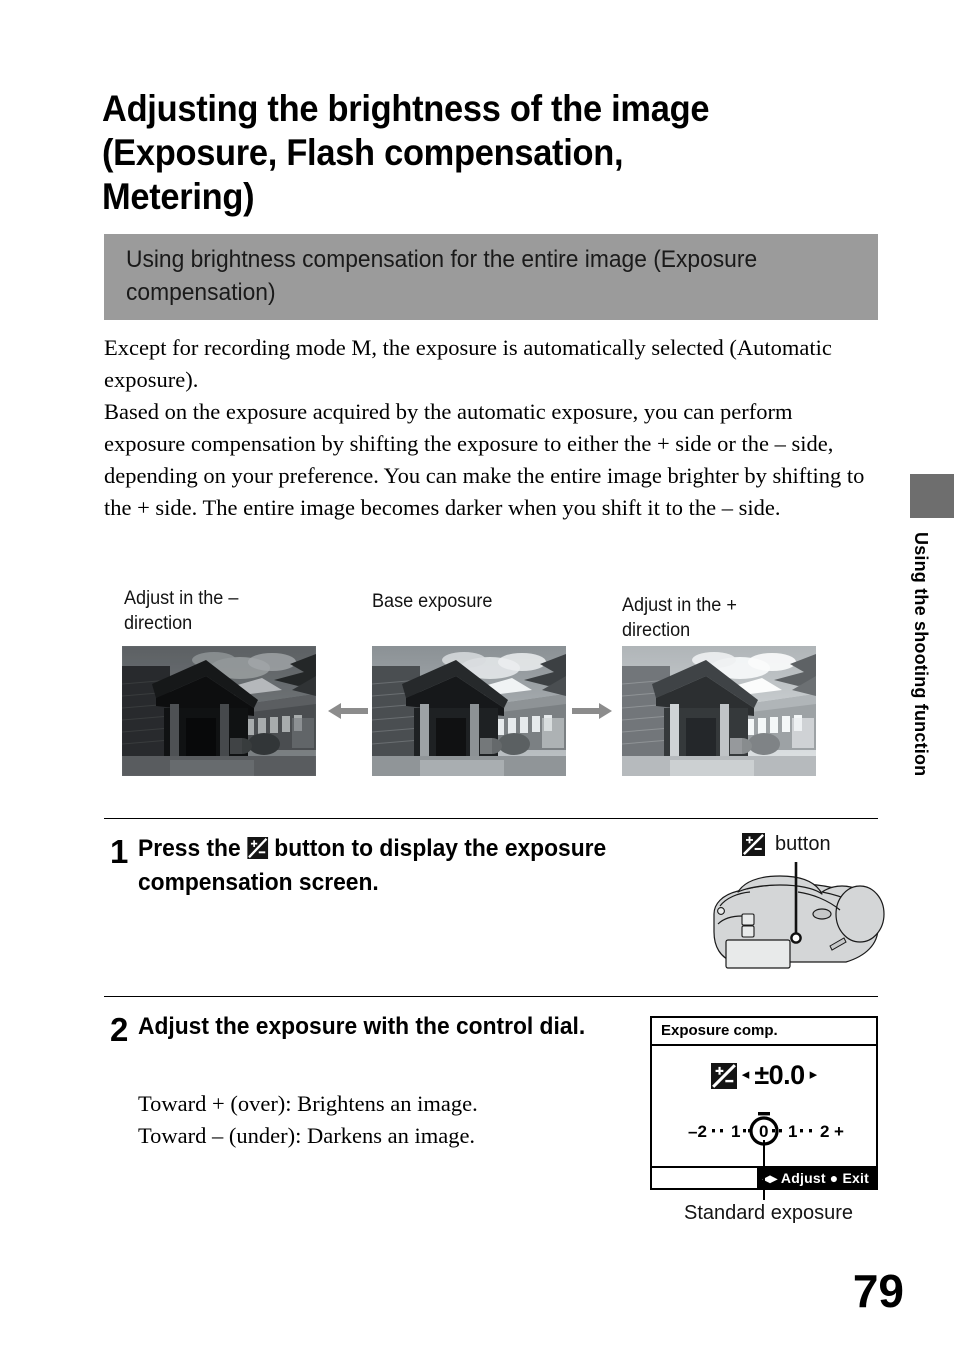  Describe the element at coordinates (181, 611) in the screenshot. I see `figure-caption-minus: Adjust in the – direction` at that location.